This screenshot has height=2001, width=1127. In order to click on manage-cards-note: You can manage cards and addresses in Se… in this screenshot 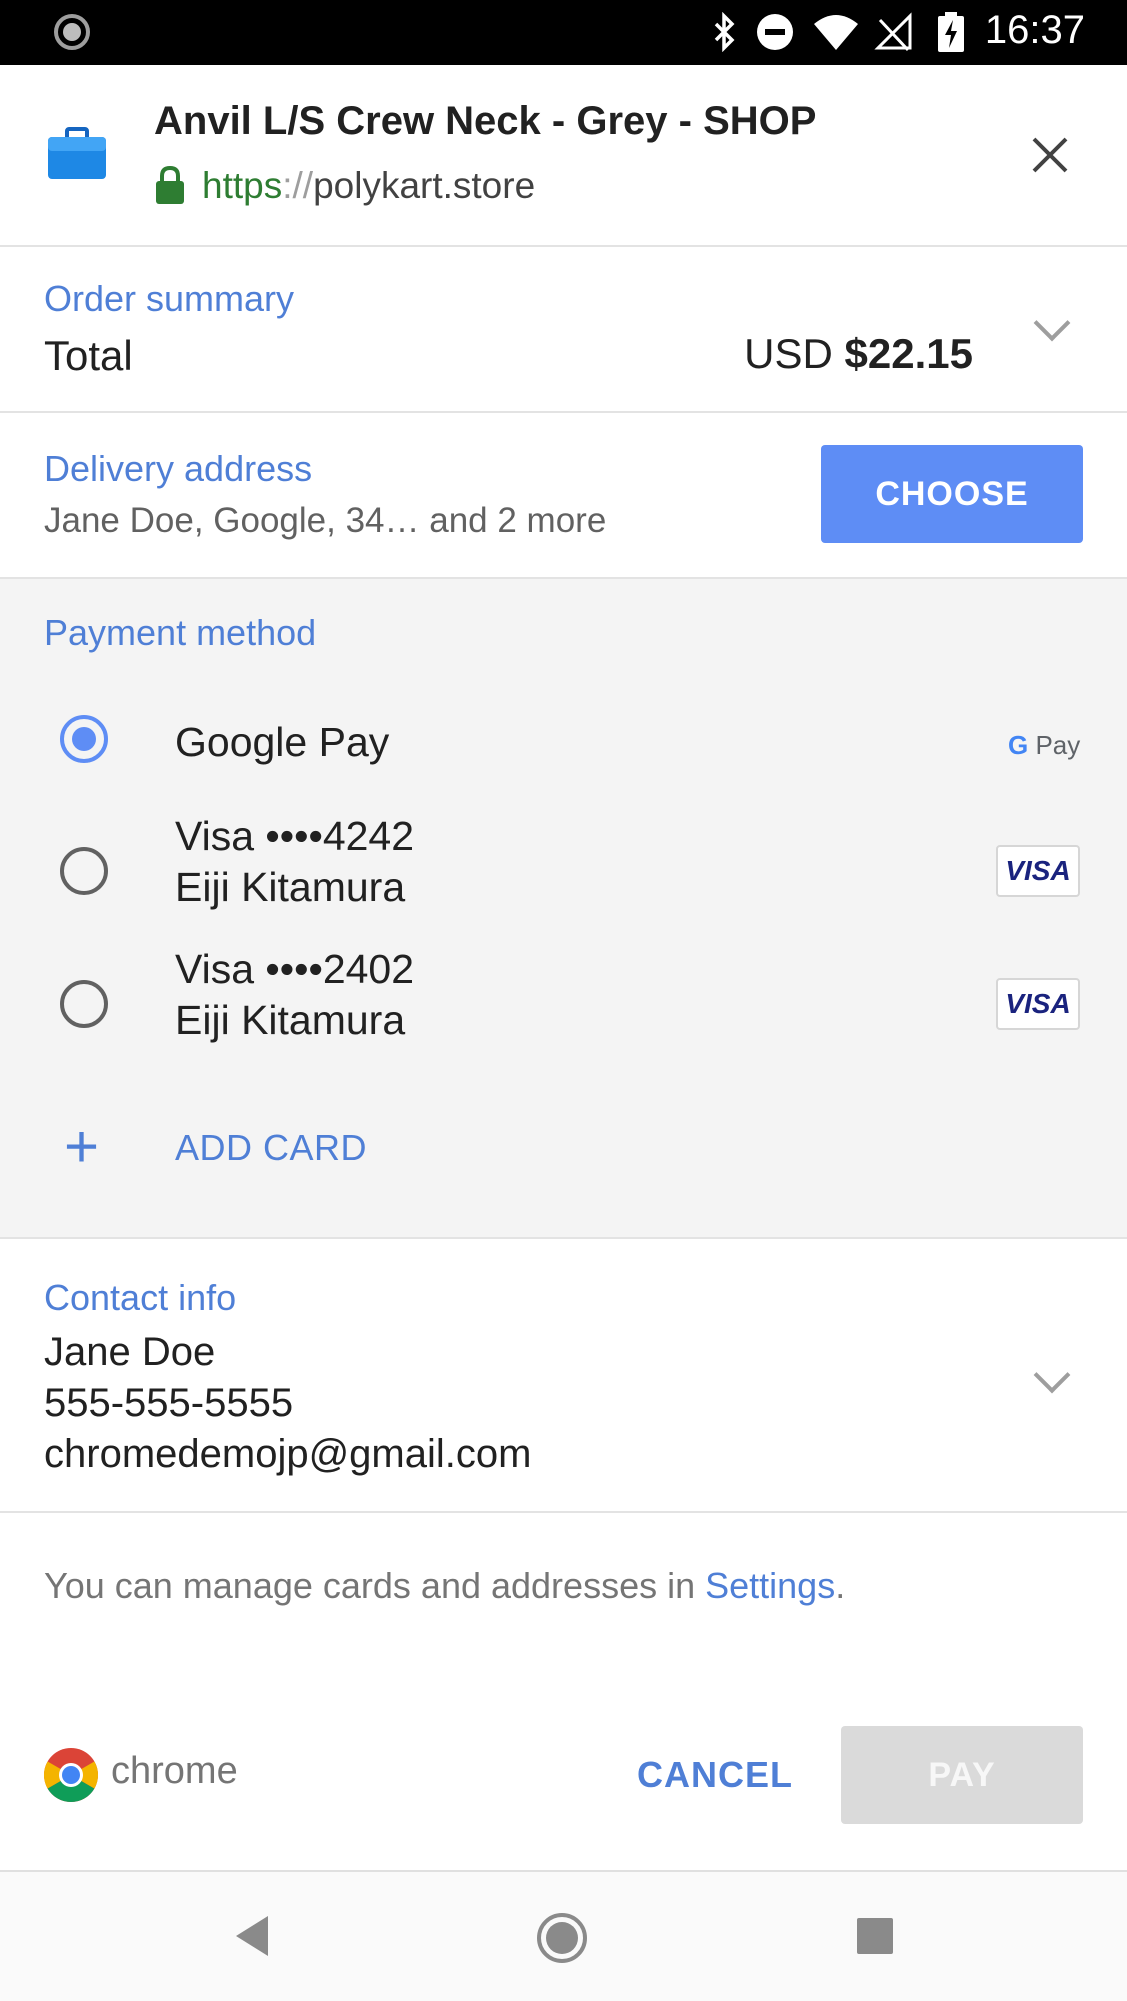, I will do `click(444, 1586)`.